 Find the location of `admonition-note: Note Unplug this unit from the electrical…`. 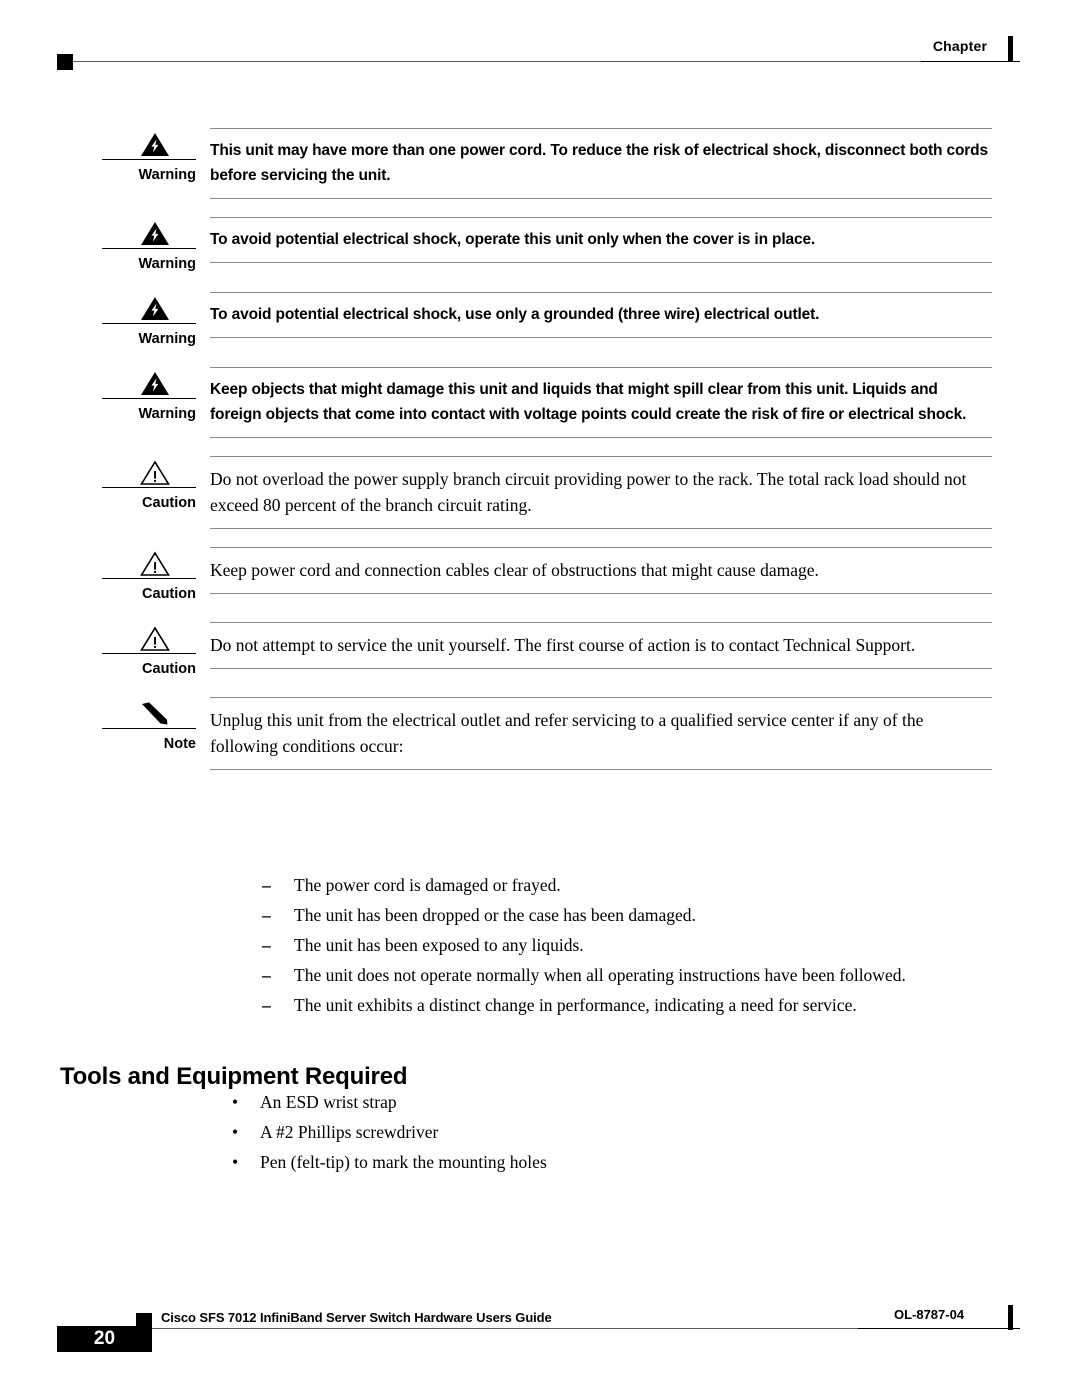

admonition-note: Note Unplug this unit from the electrical… is located at coordinates (526, 733).